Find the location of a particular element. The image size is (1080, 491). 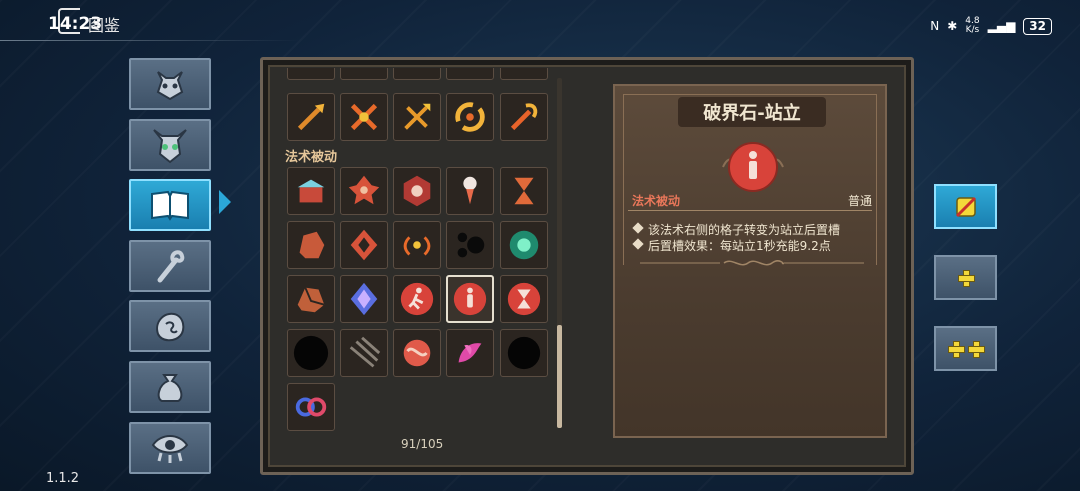

hourglass-icon is located at coordinates (524, 191).